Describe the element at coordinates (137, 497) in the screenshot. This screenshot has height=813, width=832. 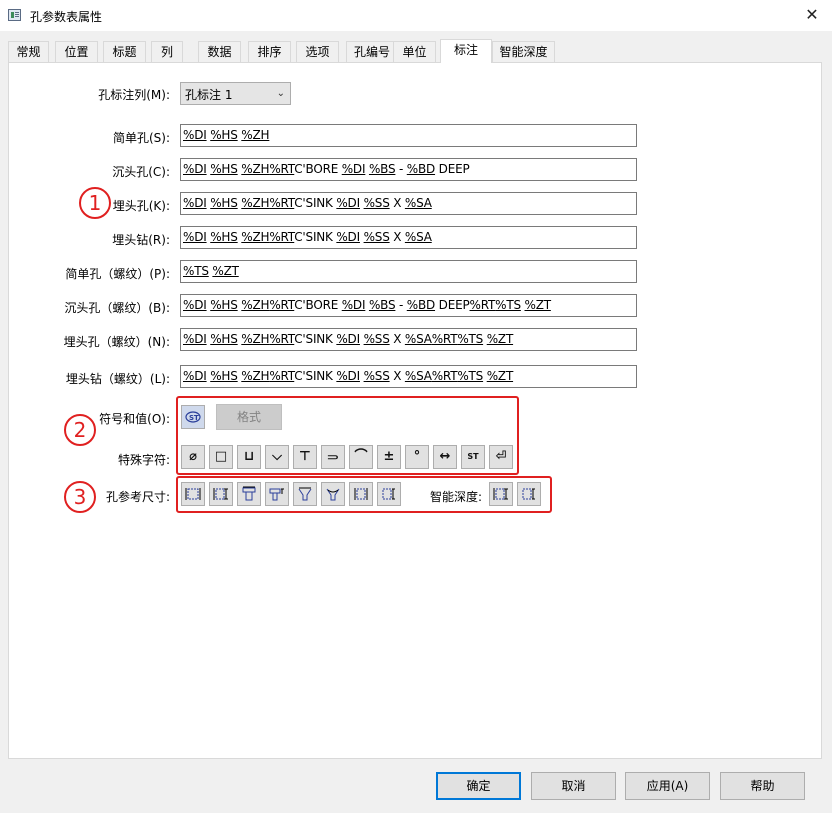
I see `hole-ref-label: 孔参考尺寸:` at that location.